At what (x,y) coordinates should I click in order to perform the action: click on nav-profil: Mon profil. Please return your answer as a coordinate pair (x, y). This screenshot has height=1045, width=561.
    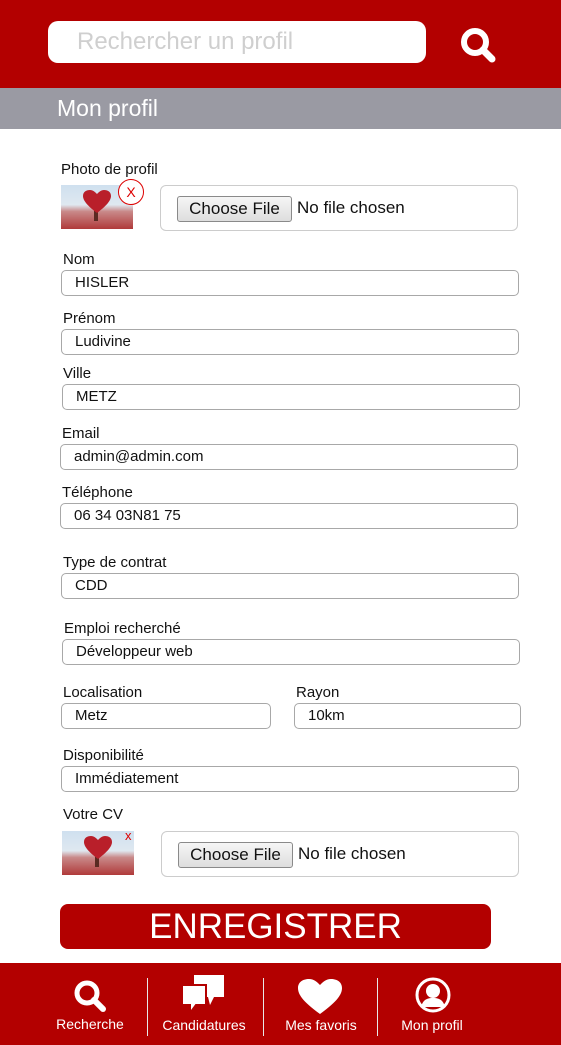
    Looking at the image, I should click on (432, 1004).